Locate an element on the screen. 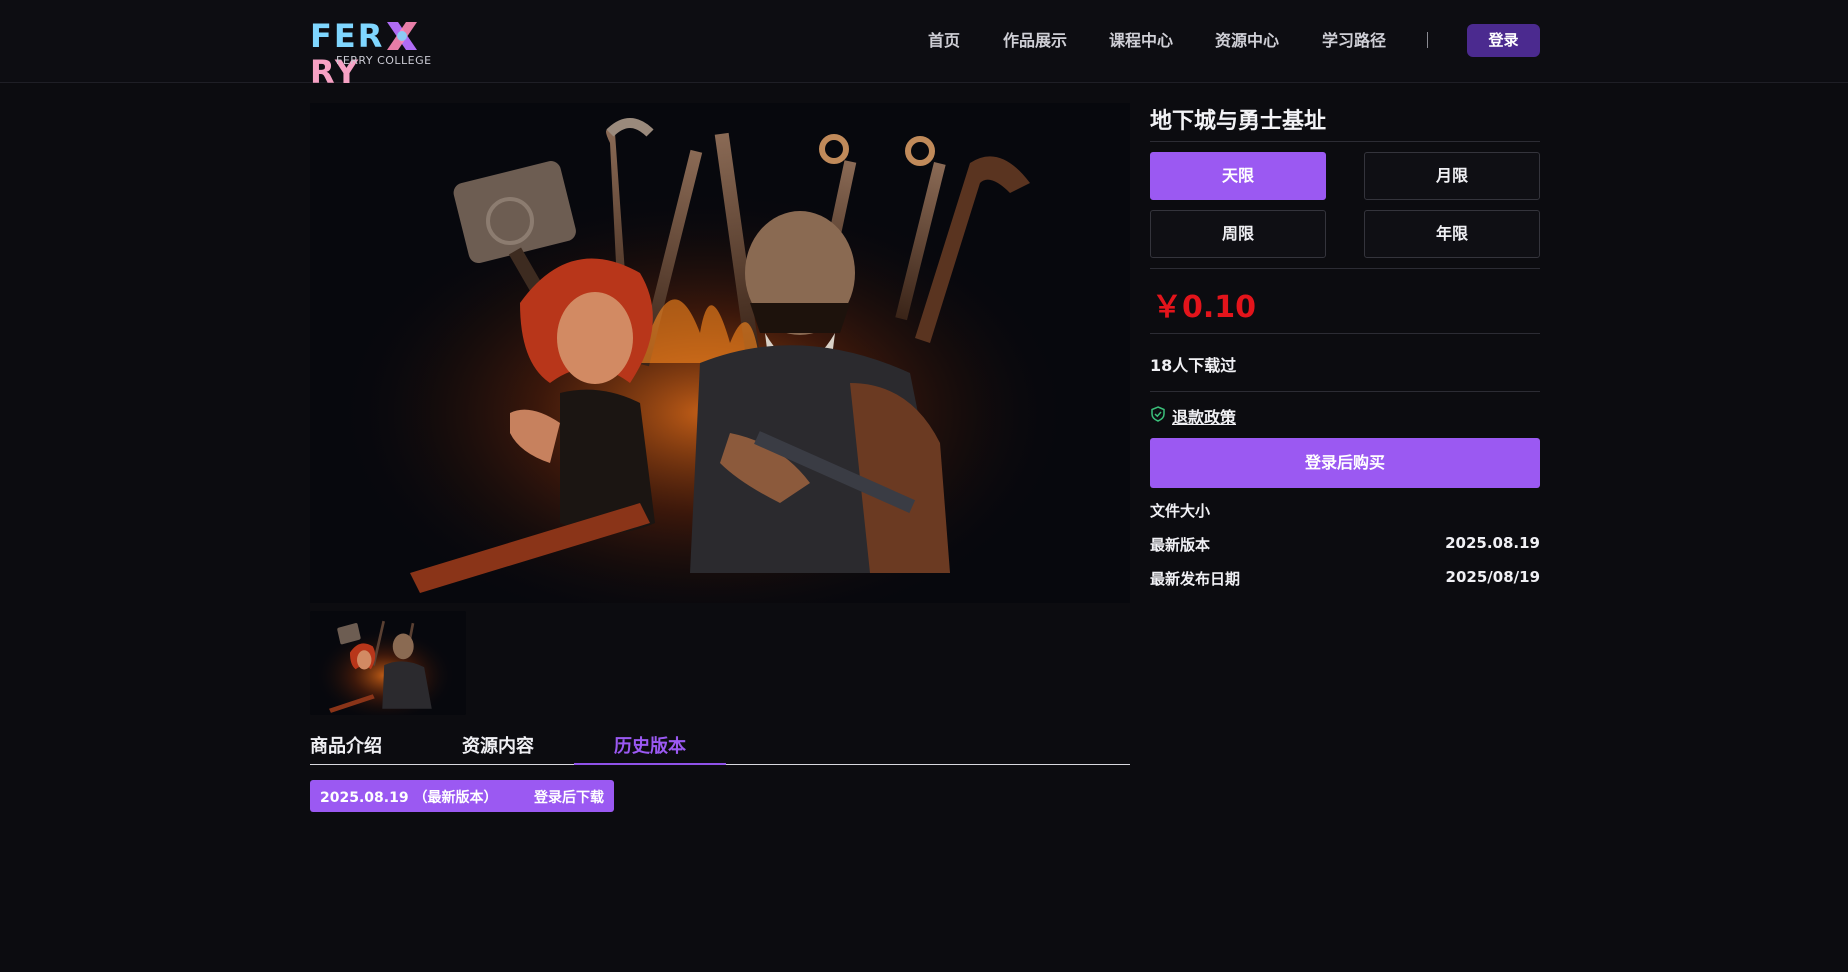  tab-version-history: 历史版本 is located at coordinates (650, 745).